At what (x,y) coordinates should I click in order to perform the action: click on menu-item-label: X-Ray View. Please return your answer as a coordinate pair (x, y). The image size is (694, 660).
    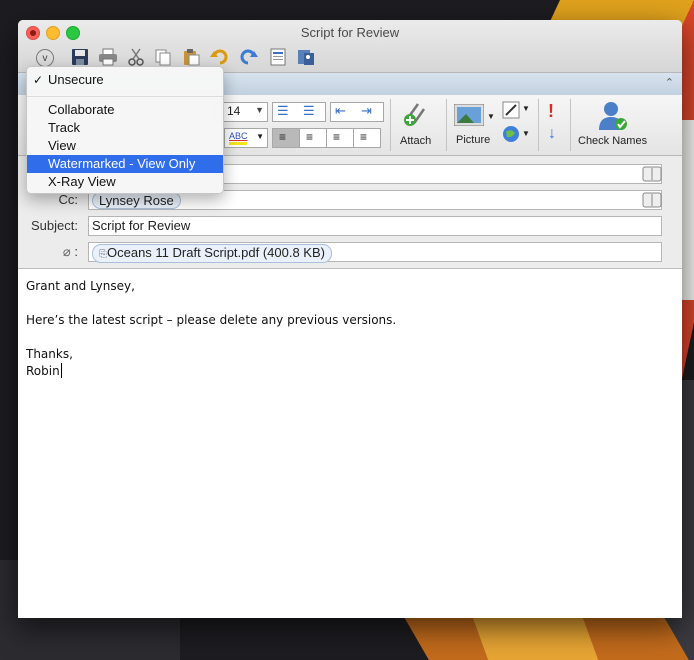
    Looking at the image, I should click on (82, 181).